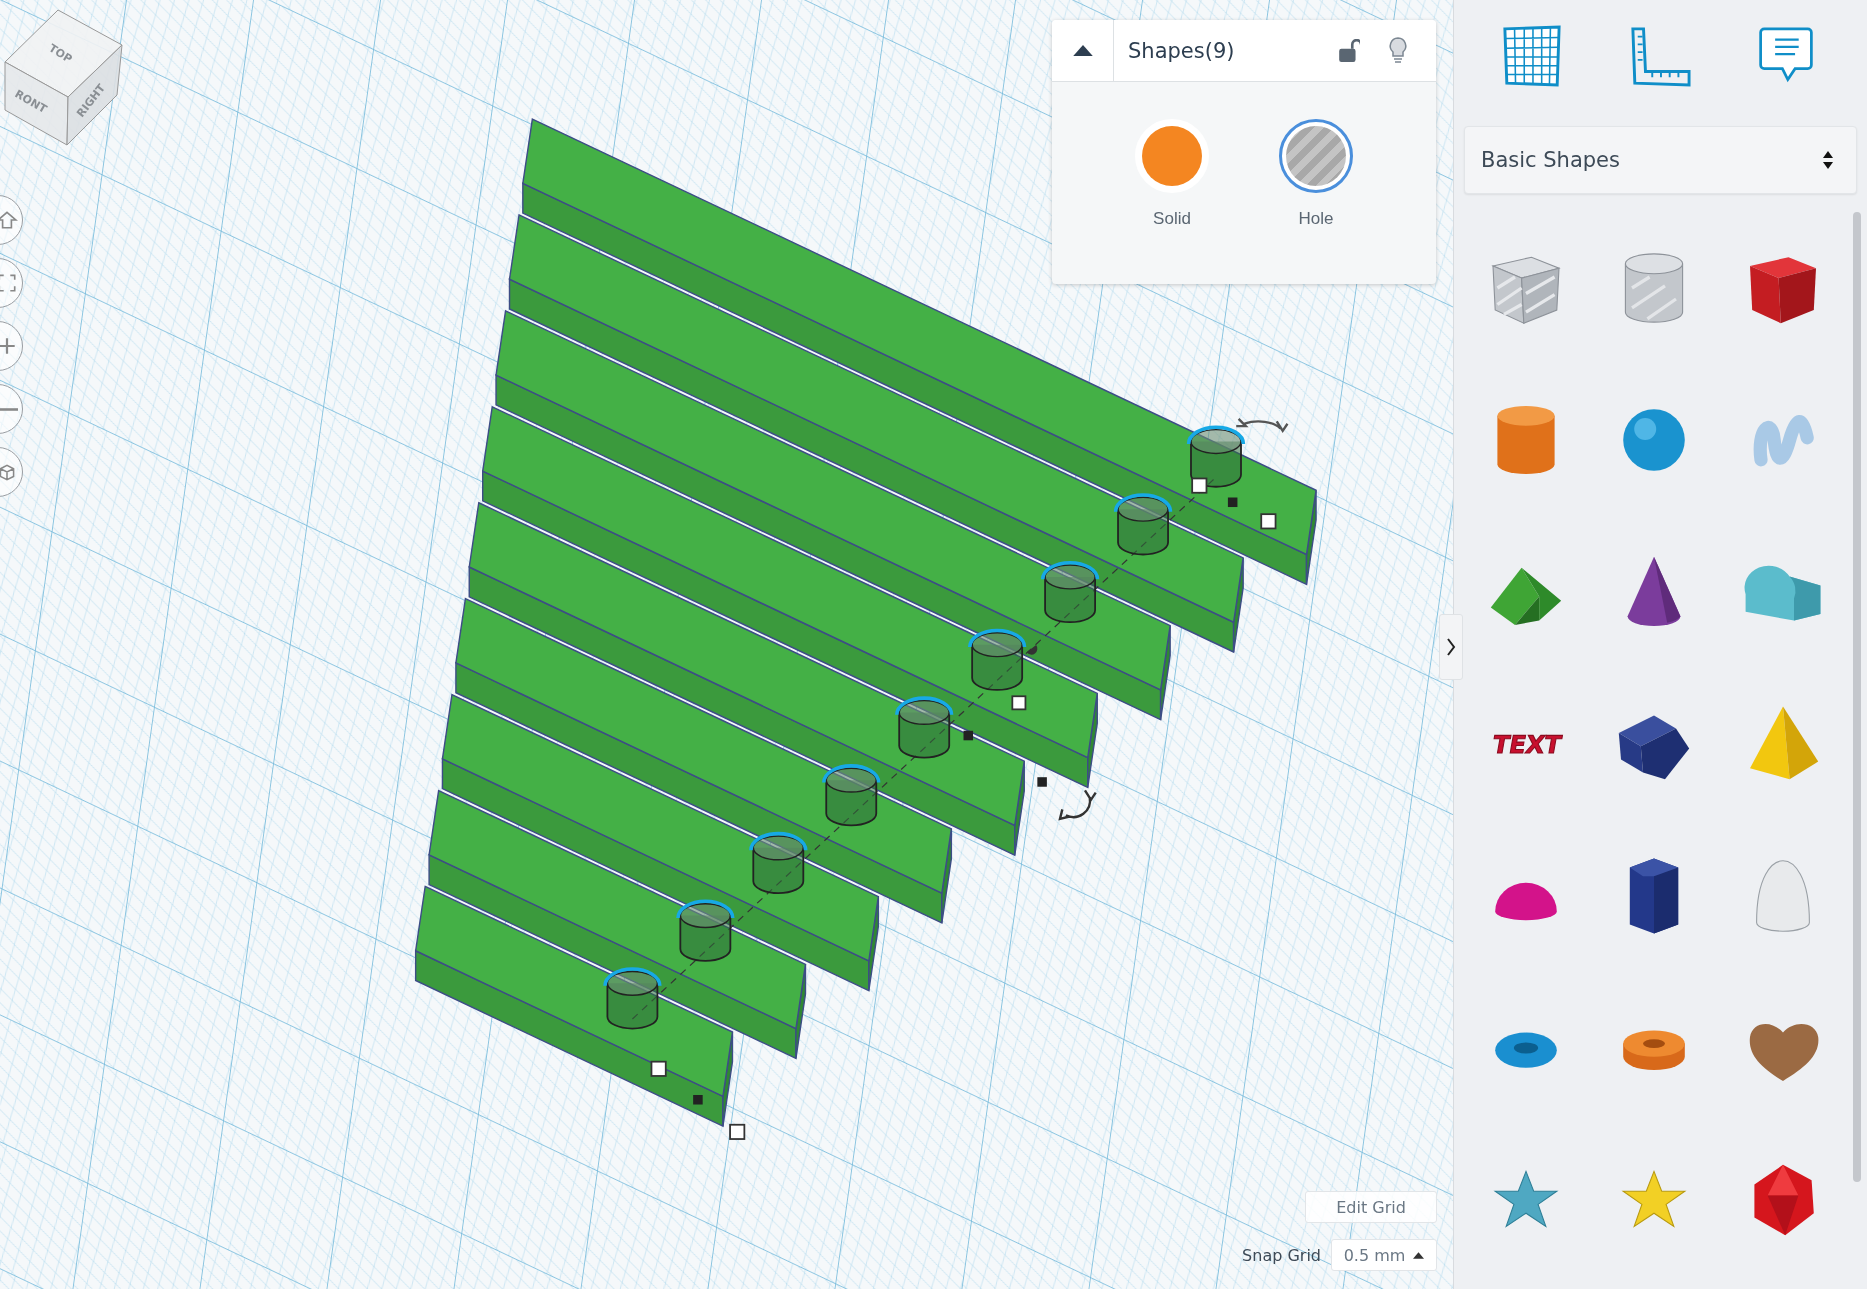  Describe the element at coordinates (1857, 697) in the screenshot. I see `scrollbar` at that location.